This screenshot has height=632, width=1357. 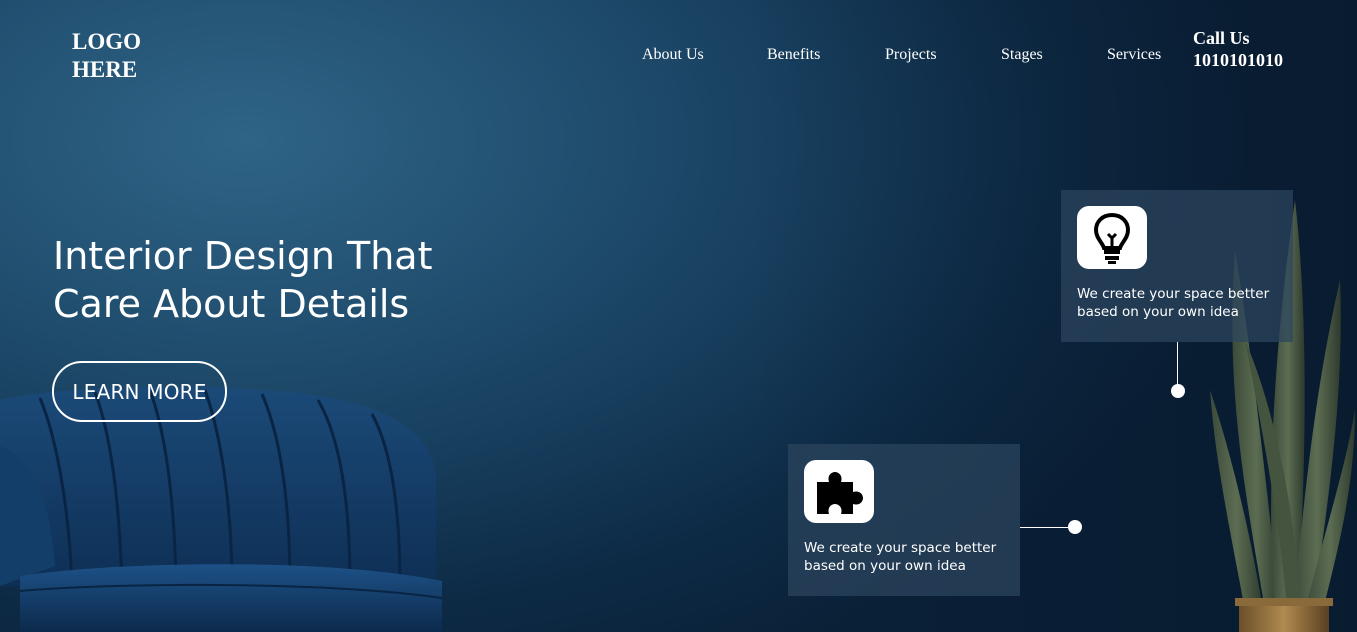 What do you see at coordinates (243, 256) in the screenshot?
I see `hero-title-line-1: Interior Design That` at bounding box center [243, 256].